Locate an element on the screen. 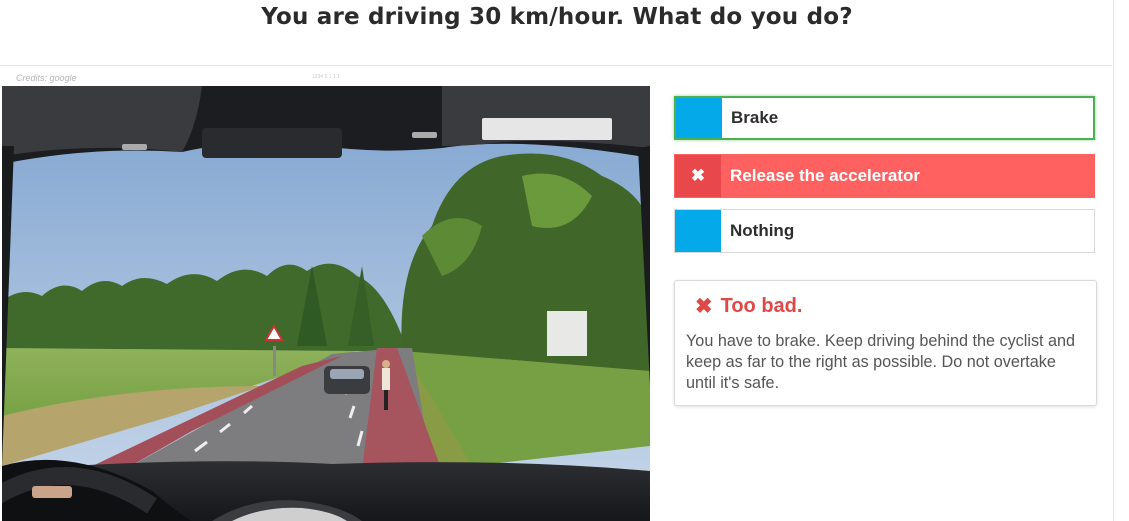 The image size is (1129, 521). answer-label: Release the accelerator is located at coordinates (825, 175).